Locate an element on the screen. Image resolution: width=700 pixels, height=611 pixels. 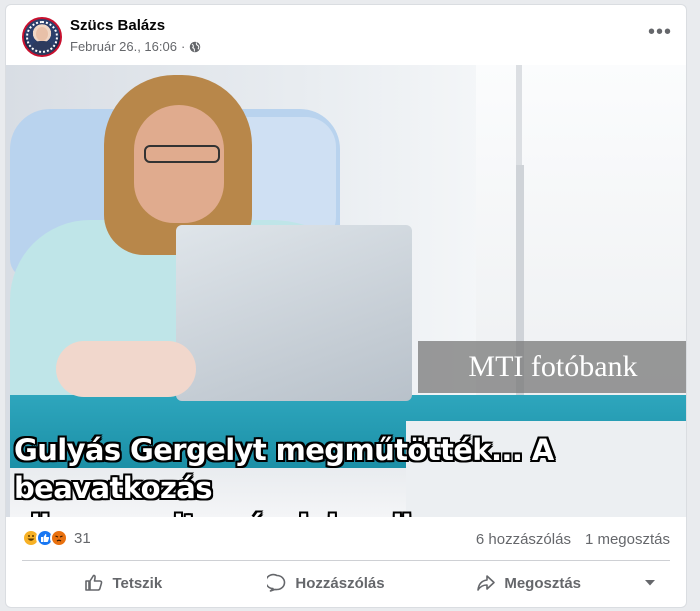
angry-icon is located at coordinates (59, 538).